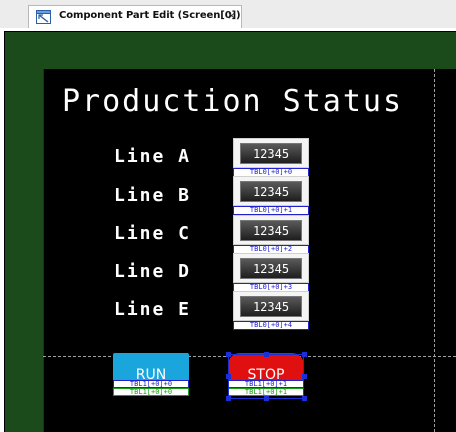  Describe the element at coordinates (434, 250) in the screenshot. I see `screen-guide-vertical` at that location.